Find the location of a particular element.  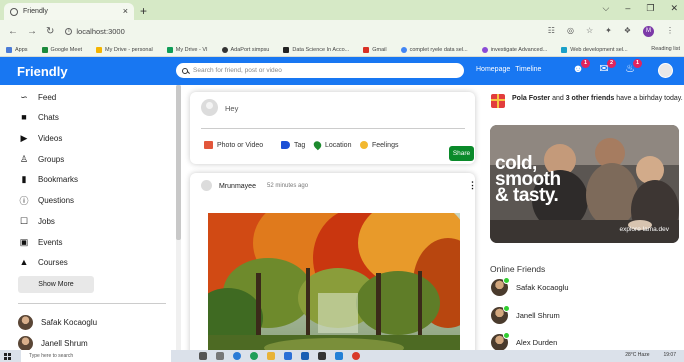

sidebar-item-events: ▣ Events is located at coordinates (41, 242).